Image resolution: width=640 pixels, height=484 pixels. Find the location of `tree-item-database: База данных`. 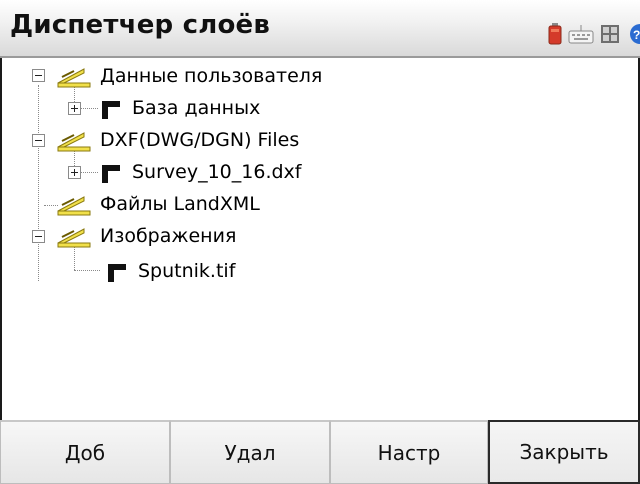

tree-item-database: База данных is located at coordinates (180, 108).